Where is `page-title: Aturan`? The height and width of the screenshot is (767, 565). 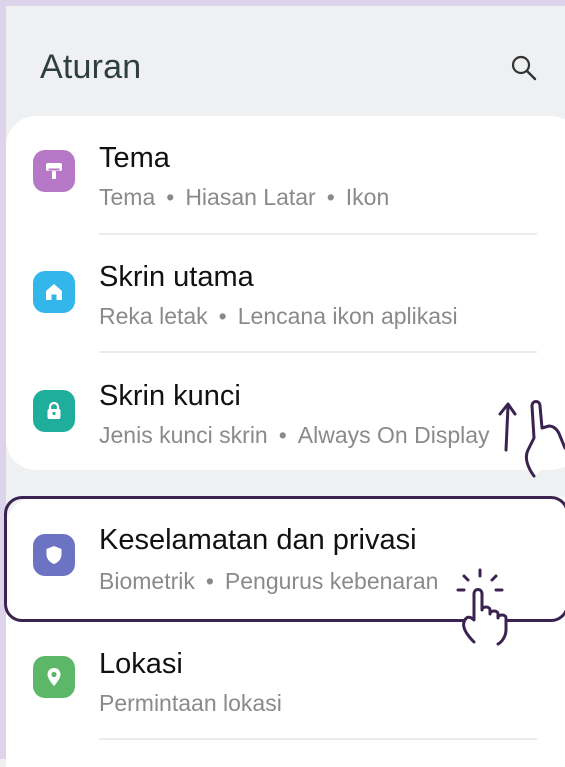
page-title: Aturan is located at coordinates (91, 67).